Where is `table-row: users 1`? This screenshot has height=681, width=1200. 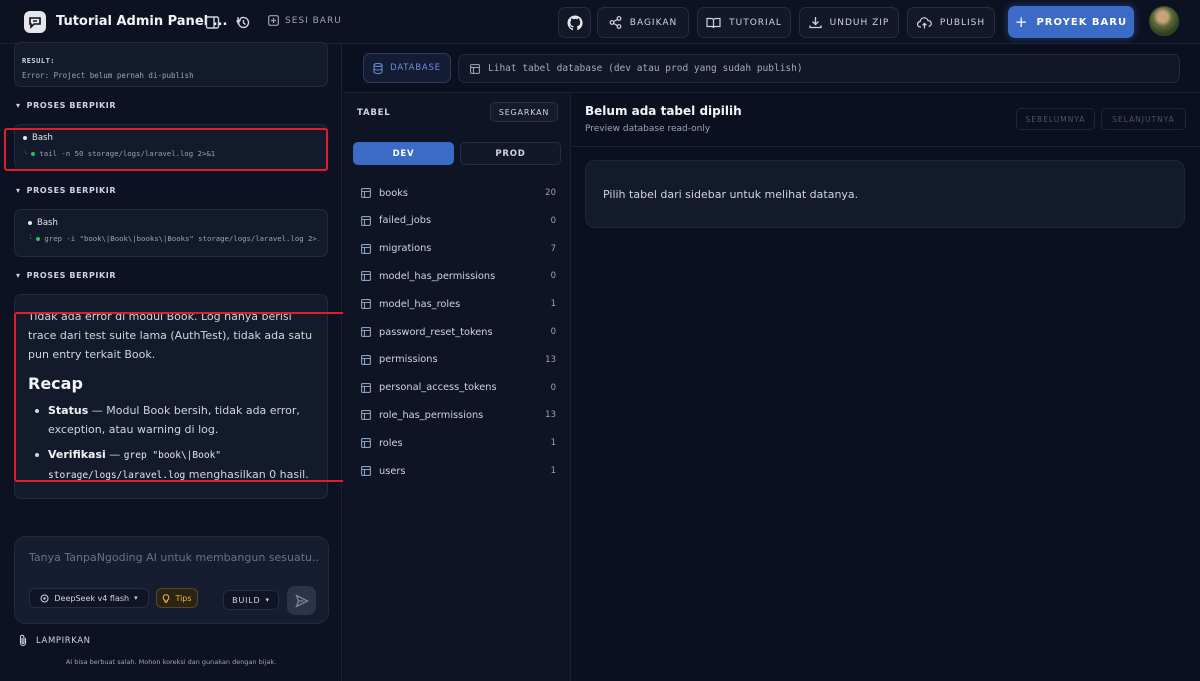
table-row: users 1 is located at coordinates (458, 471).